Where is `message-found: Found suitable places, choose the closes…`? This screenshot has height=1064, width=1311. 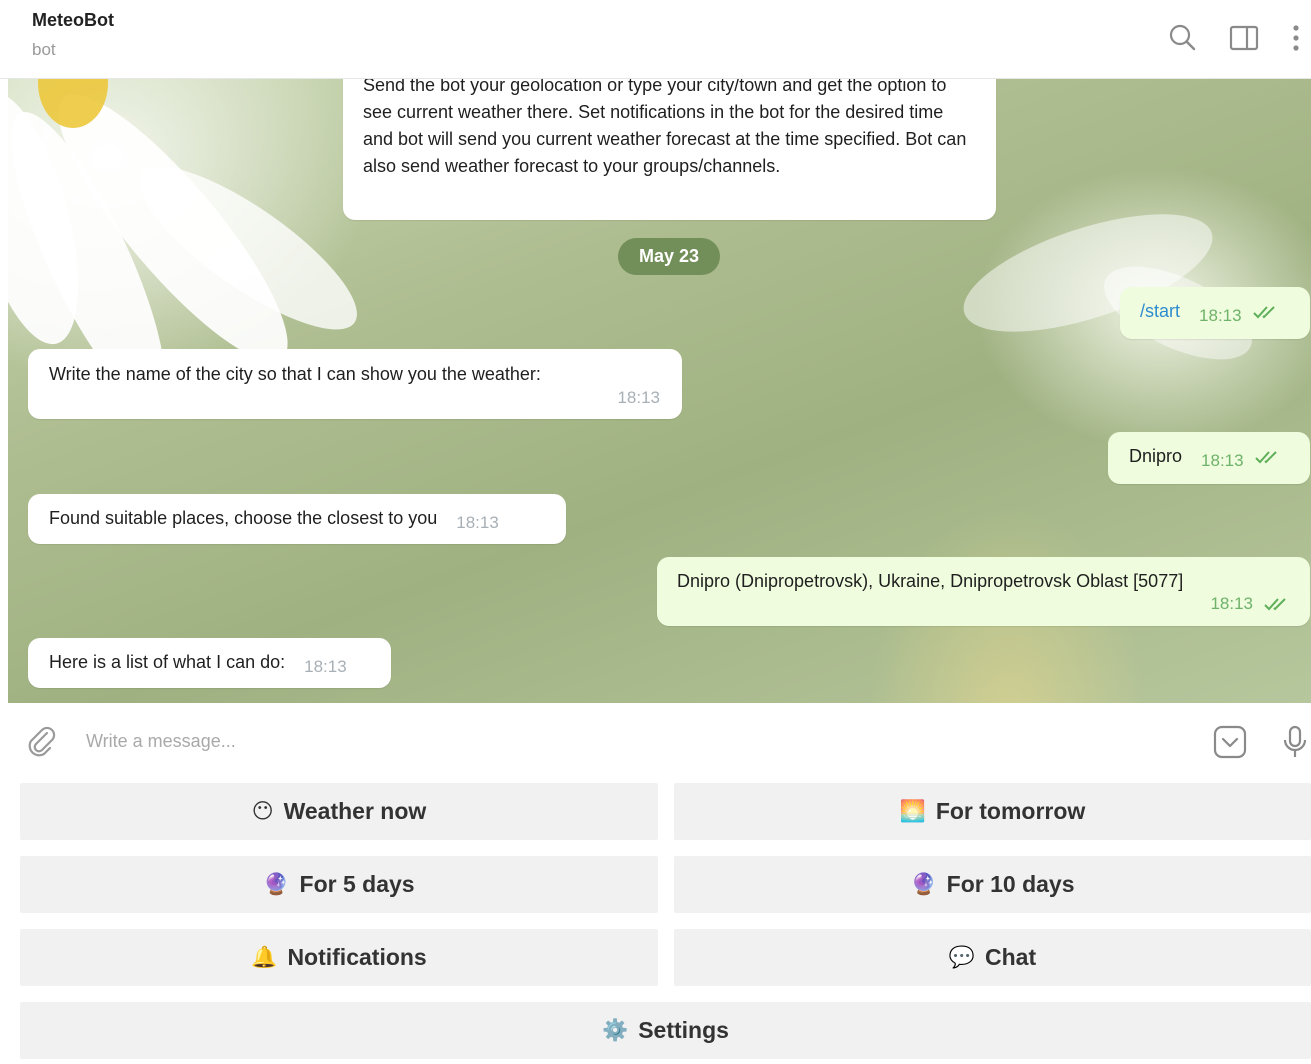 message-found: Found suitable places, choose the closes… is located at coordinates (297, 519).